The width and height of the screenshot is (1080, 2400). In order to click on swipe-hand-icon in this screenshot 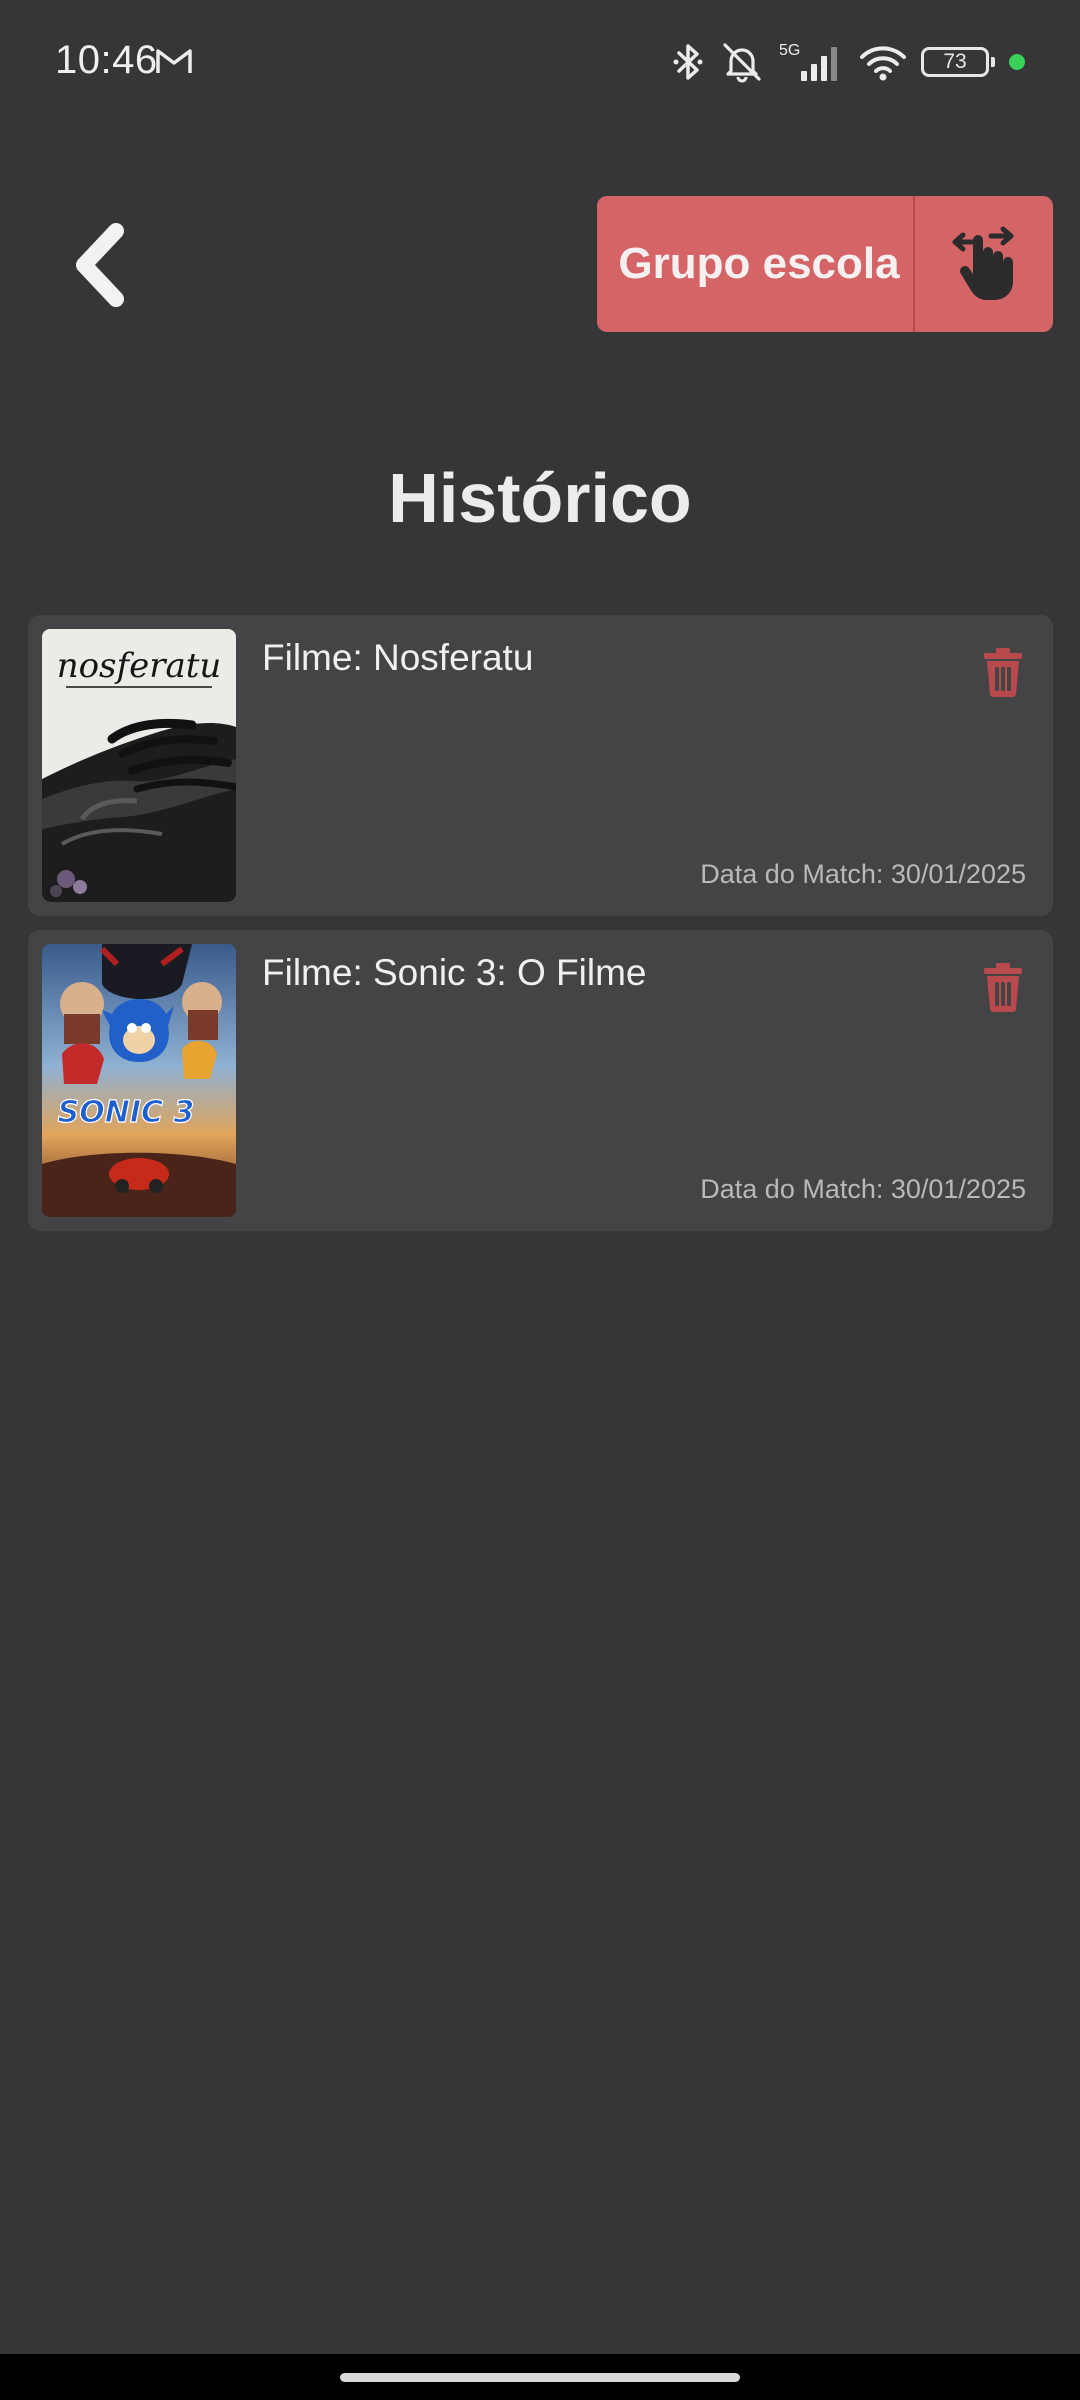, I will do `click(983, 263)`.